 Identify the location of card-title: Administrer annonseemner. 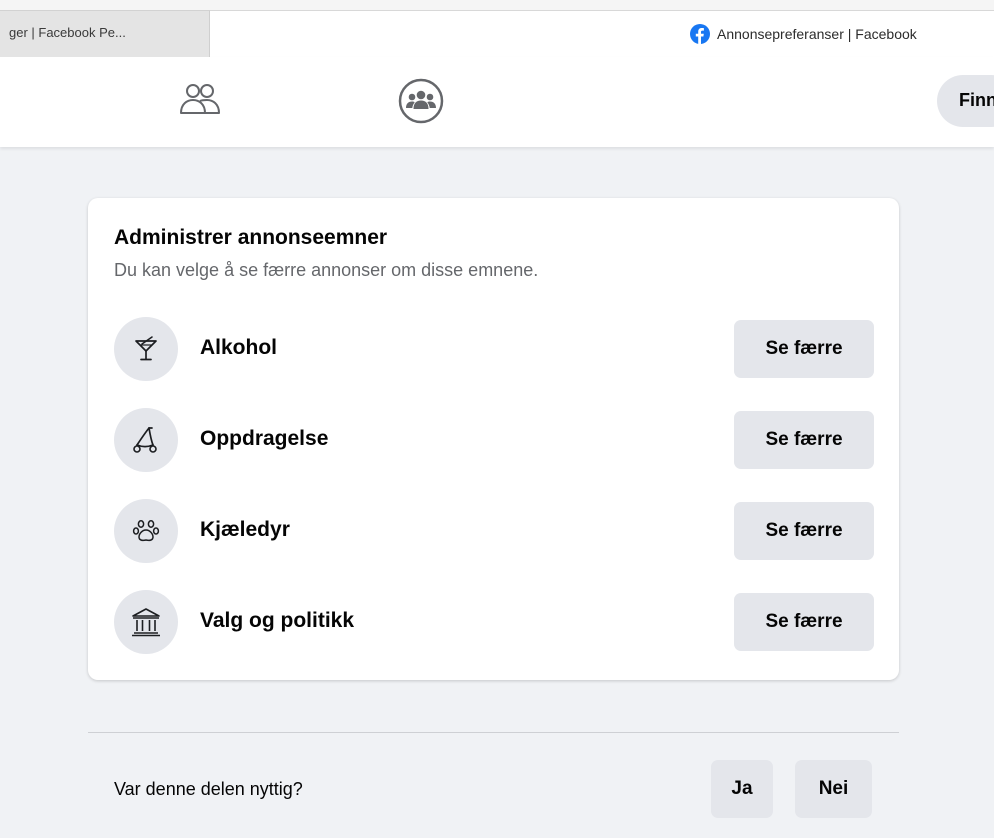
(251, 237).